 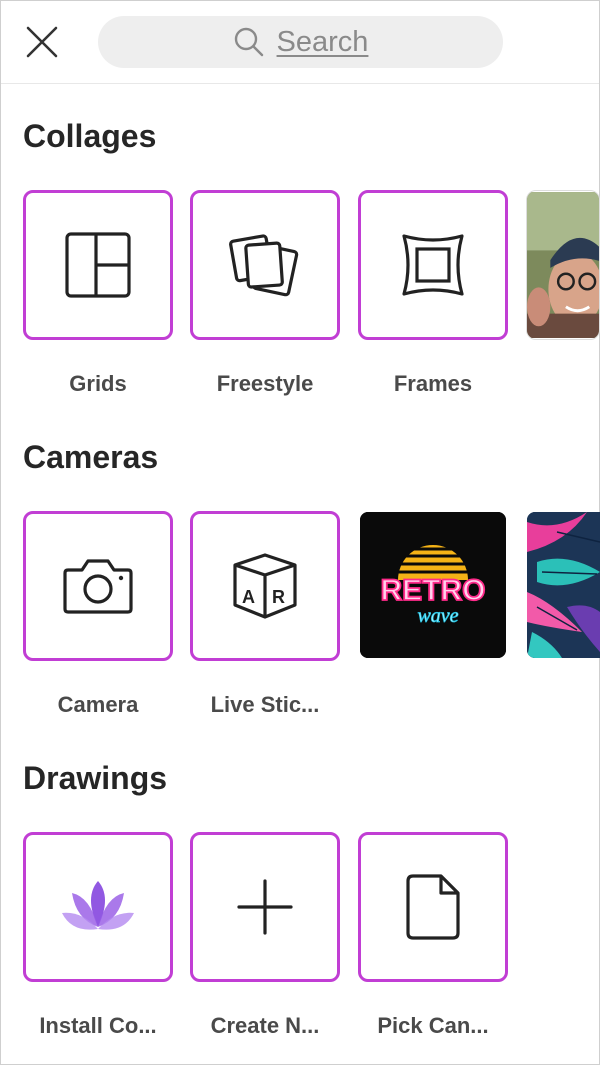 I want to click on label-frames: Frames, so click(x=433, y=383).